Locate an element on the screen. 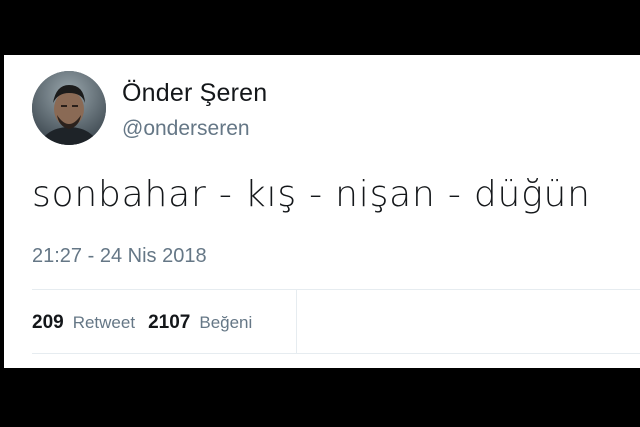  author-handle: @onderseren is located at coordinates (186, 129).